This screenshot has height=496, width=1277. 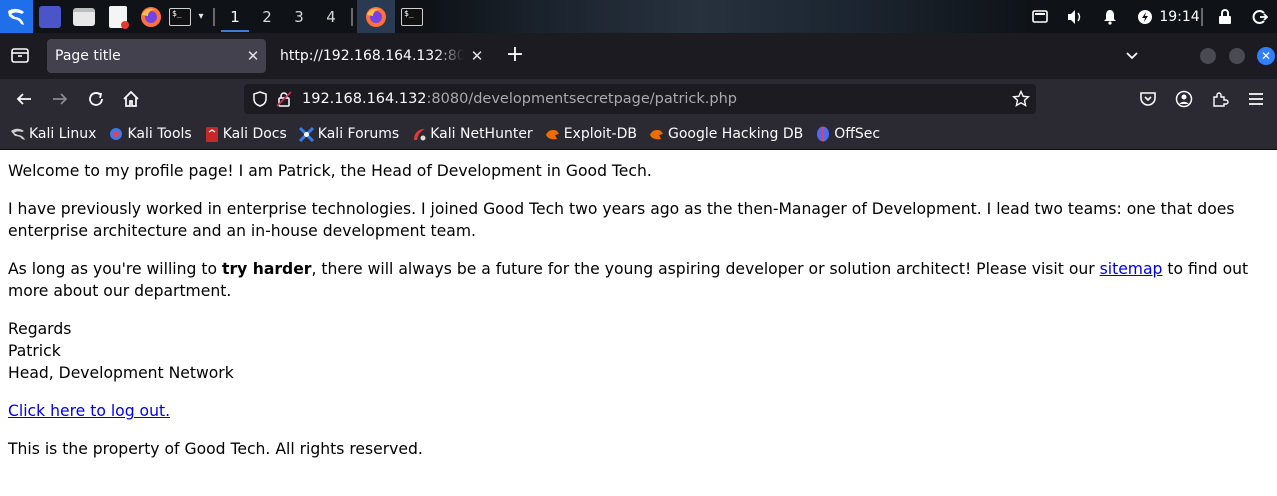 I want to click on bookmark-kali-forums: Kali Forums, so click(x=349, y=134).